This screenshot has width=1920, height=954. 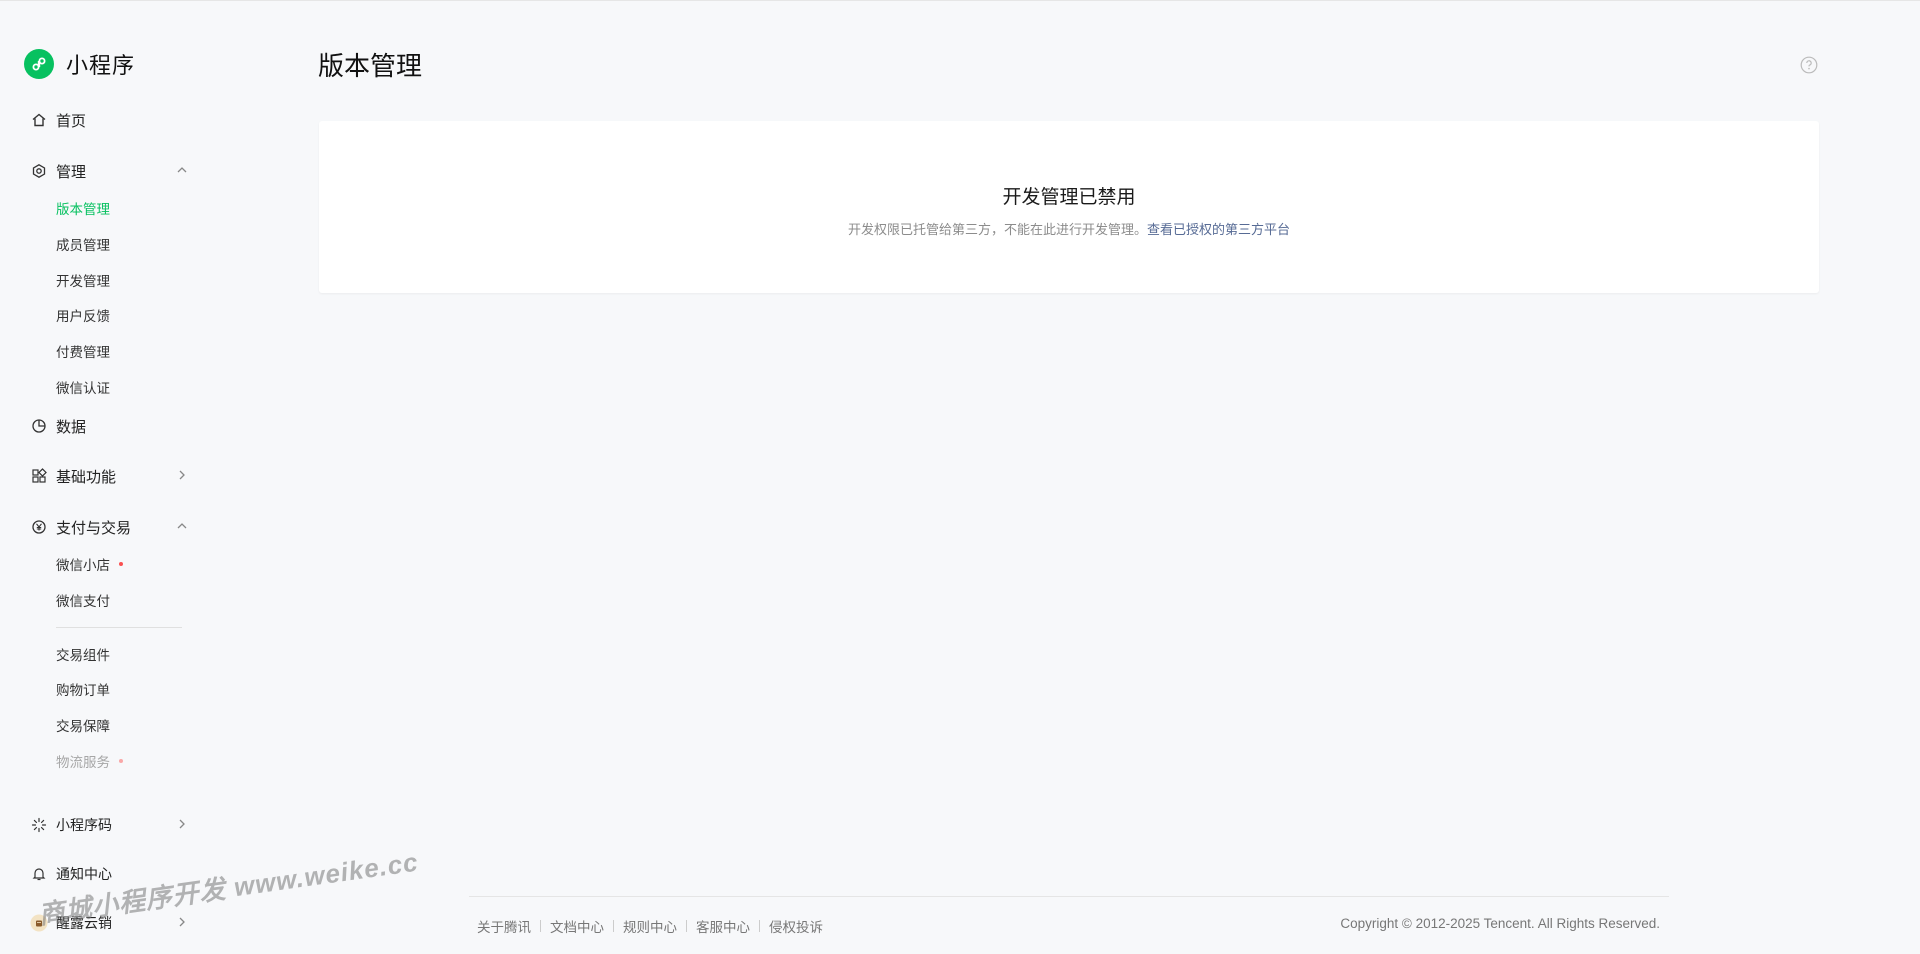 What do you see at coordinates (119, 627) in the screenshot?
I see `sidebar-divider` at bounding box center [119, 627].